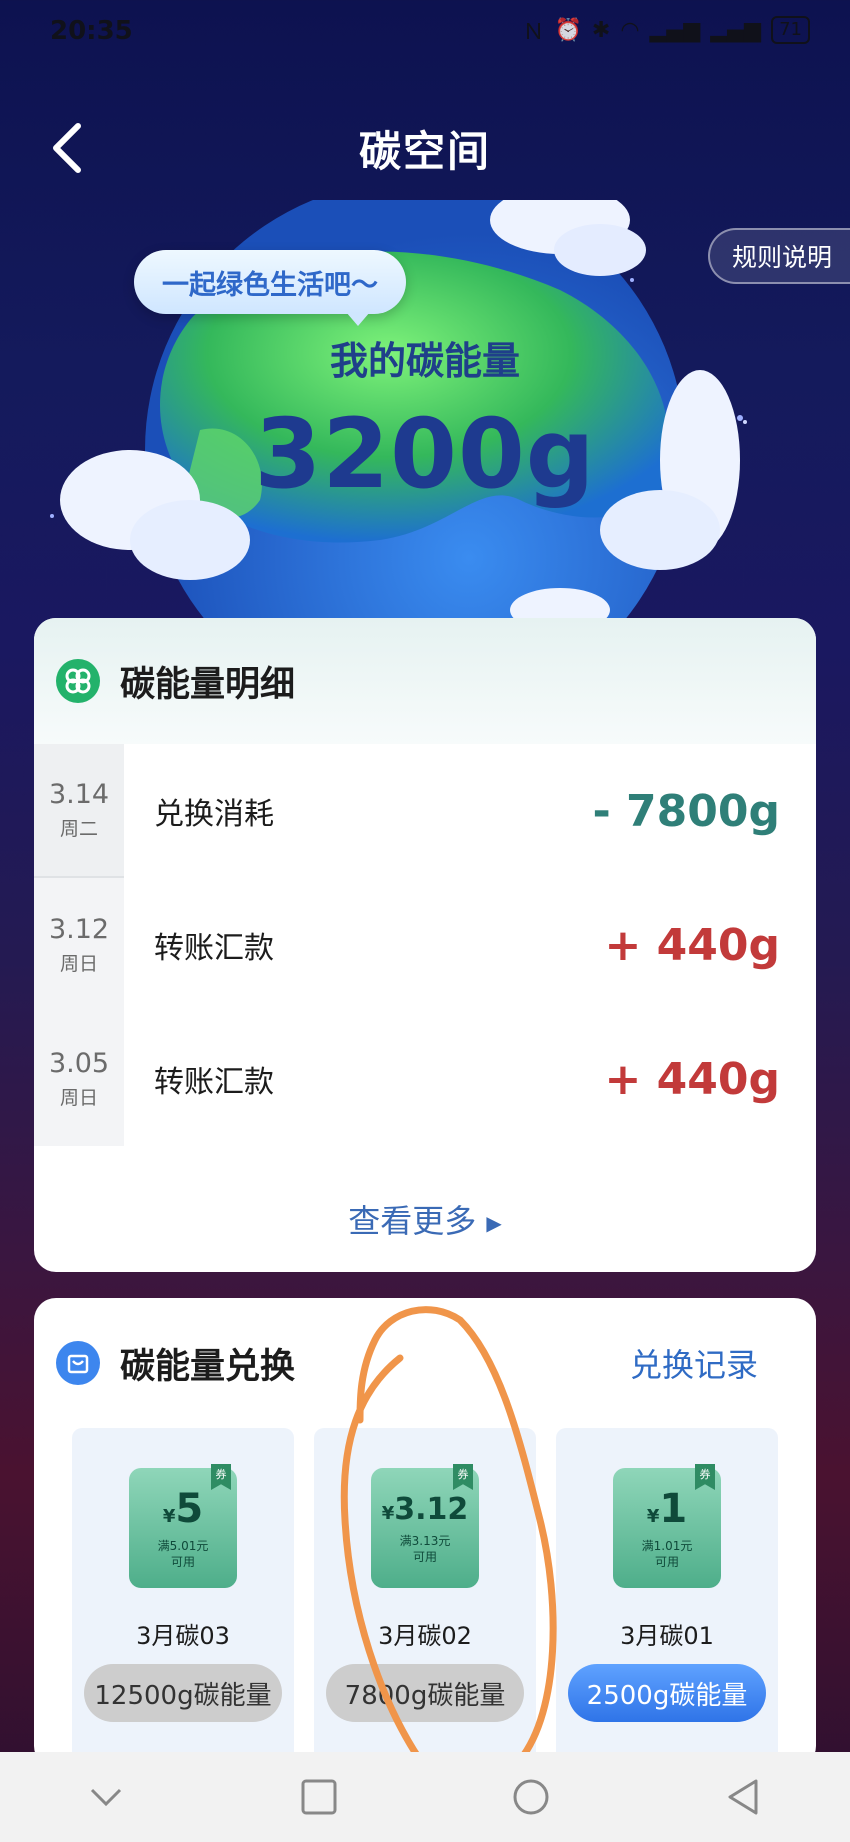 The width and height of the screenshot is (850, 1842). I want to click on coupon-ticket: 券 ¥5 满5.01元 可用, so click(183, 1526).